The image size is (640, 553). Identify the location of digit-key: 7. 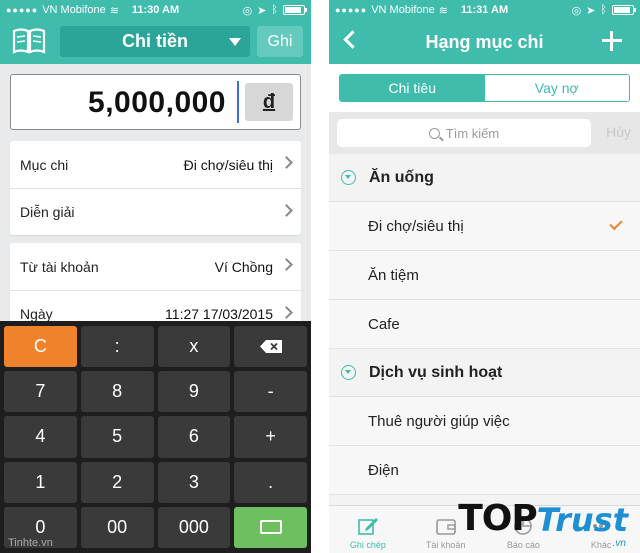
(40, 392).